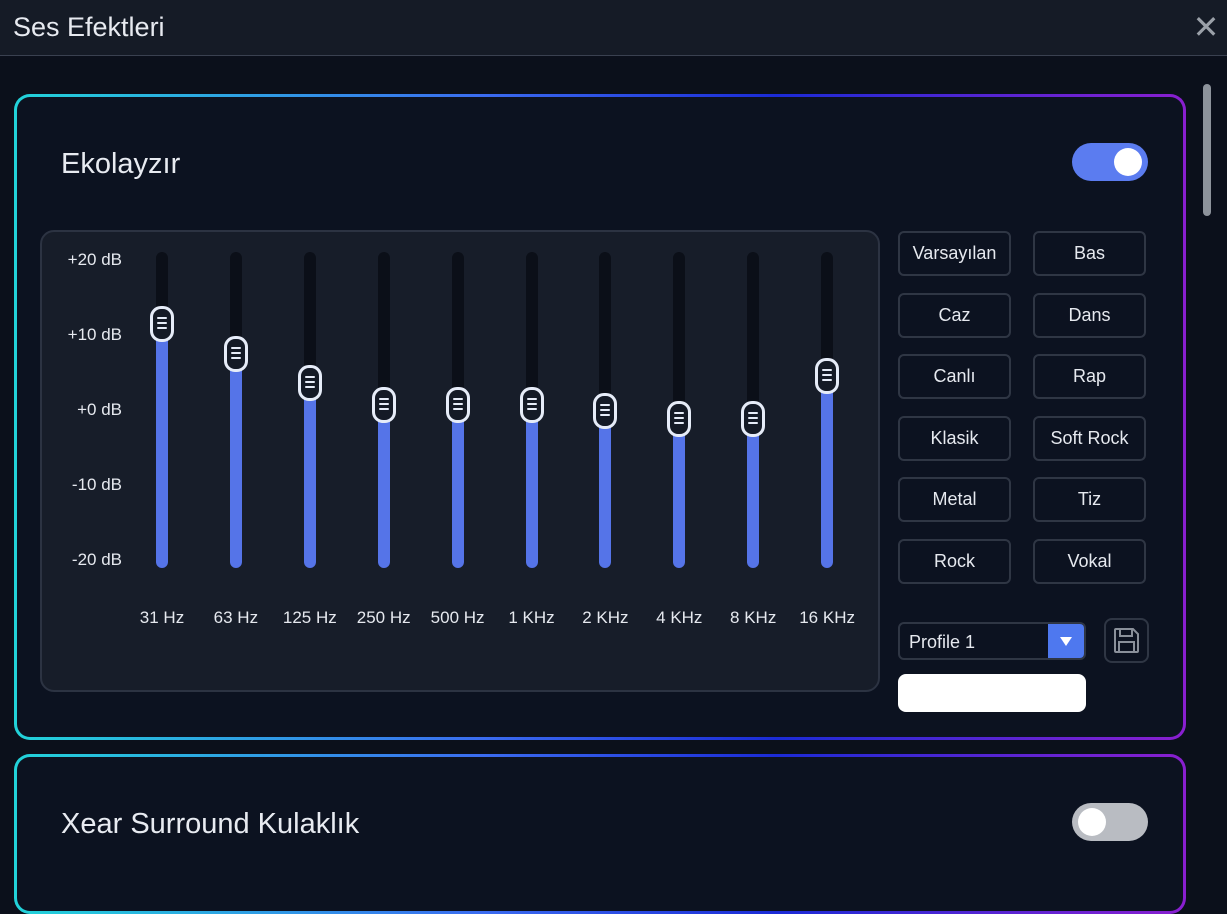 Image resolution: width=1227 pixels, height=914 pixels. What do you see at coordinates (1110, 822) in the screenshot?
I see `surround-toggle` at bounding box center [1110, 822].